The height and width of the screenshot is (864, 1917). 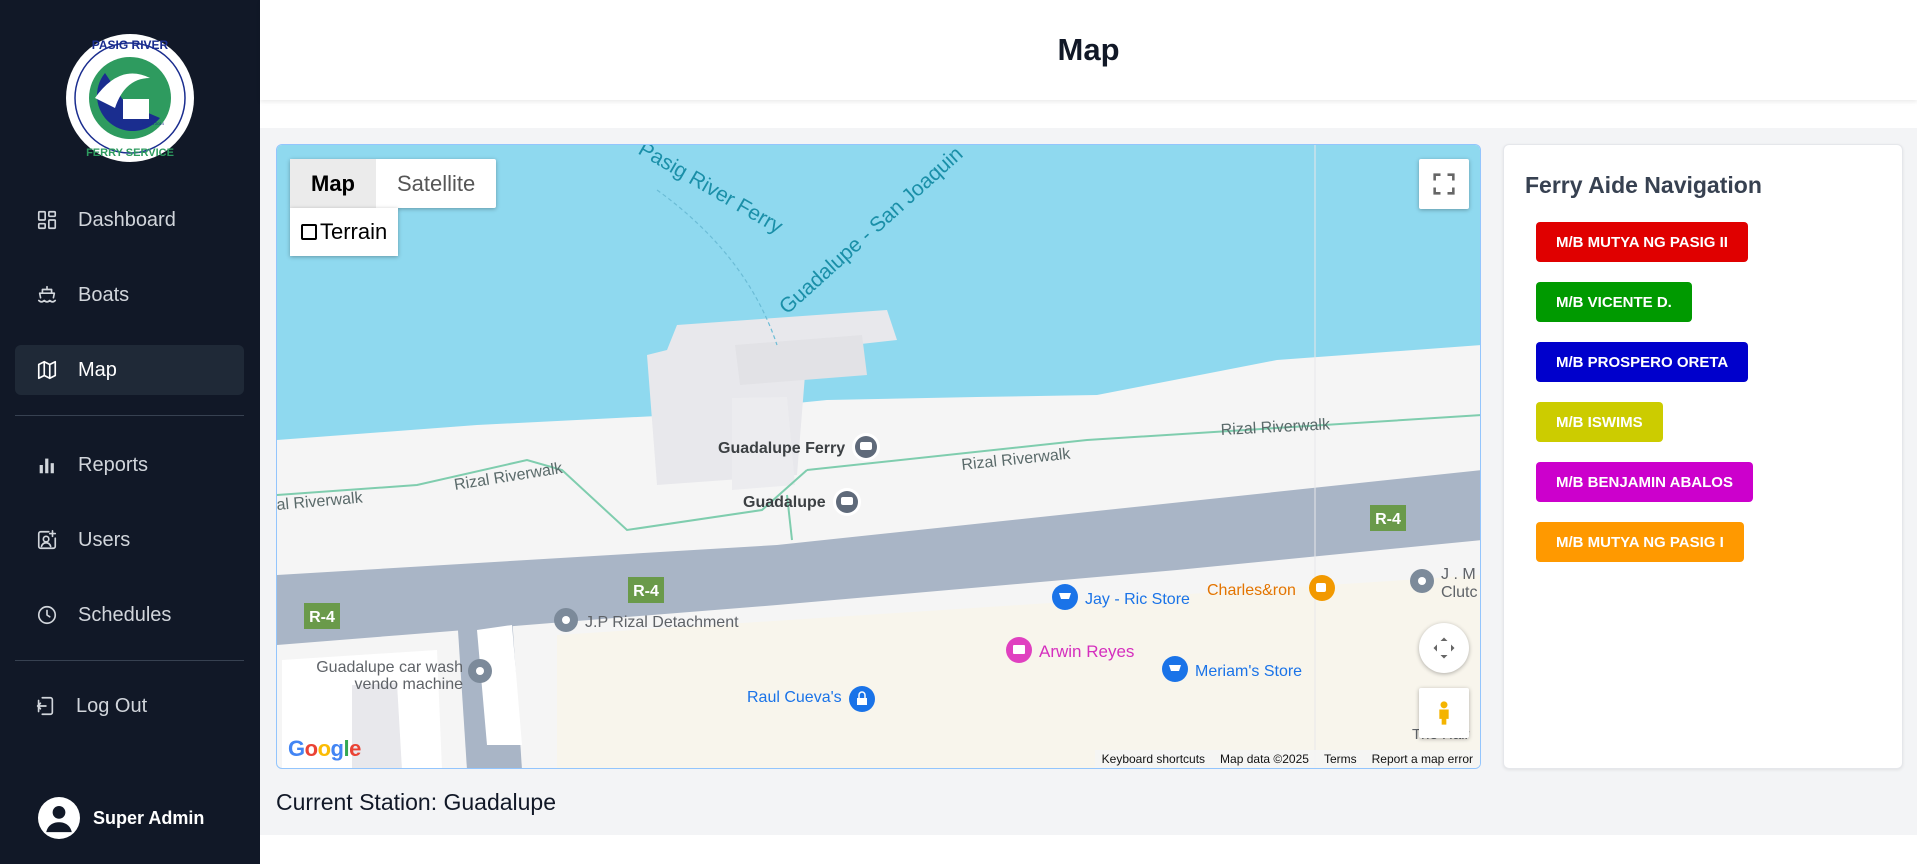 What do you see at coordinates (408, 684) in the screenshot?
I see `map-label-carwash: vendo machine` at bounding box center [408, 684].